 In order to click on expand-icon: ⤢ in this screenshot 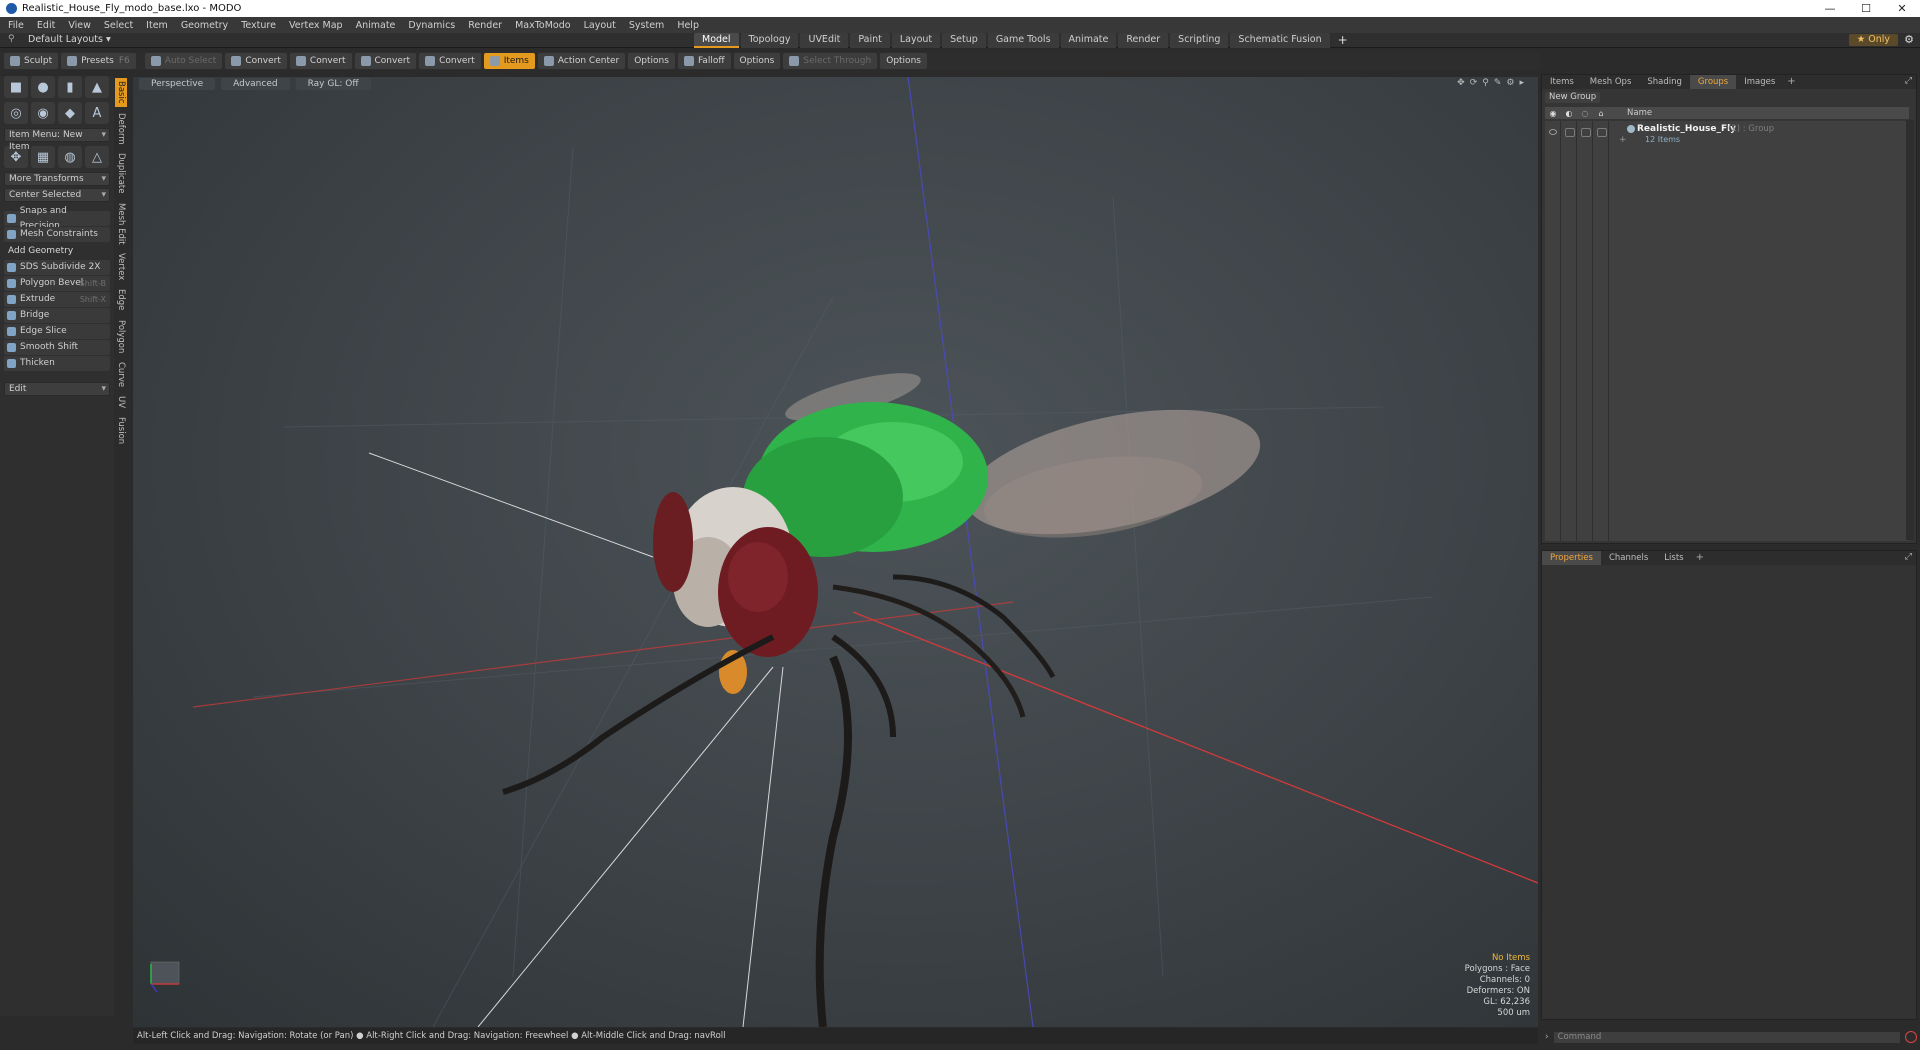, I will do `click(1908, 81)`.